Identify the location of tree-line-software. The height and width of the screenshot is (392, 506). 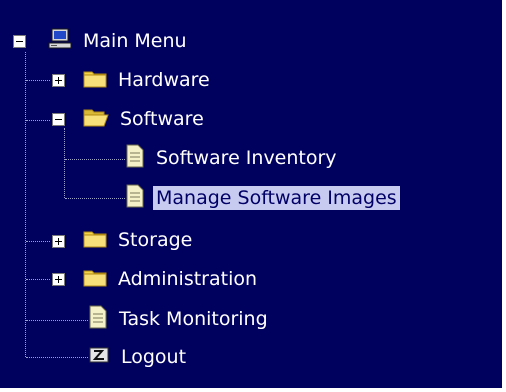
(64, 163).